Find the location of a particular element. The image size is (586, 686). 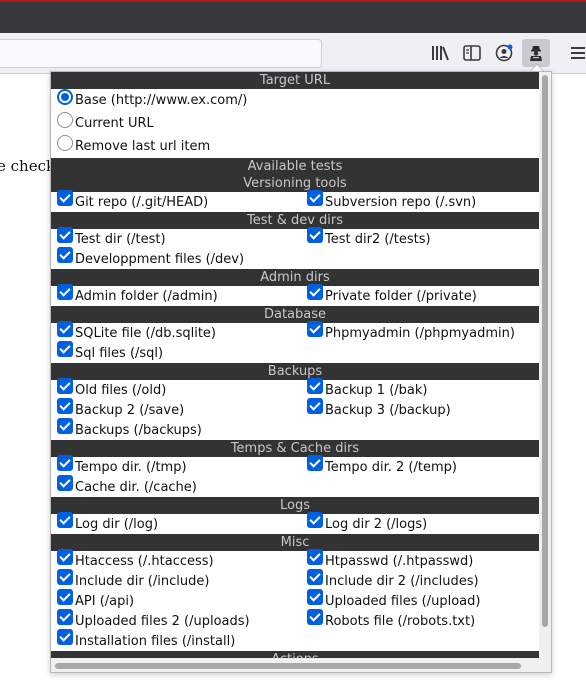

available-tests-header: Available tests is located at coordinates (295, 166).